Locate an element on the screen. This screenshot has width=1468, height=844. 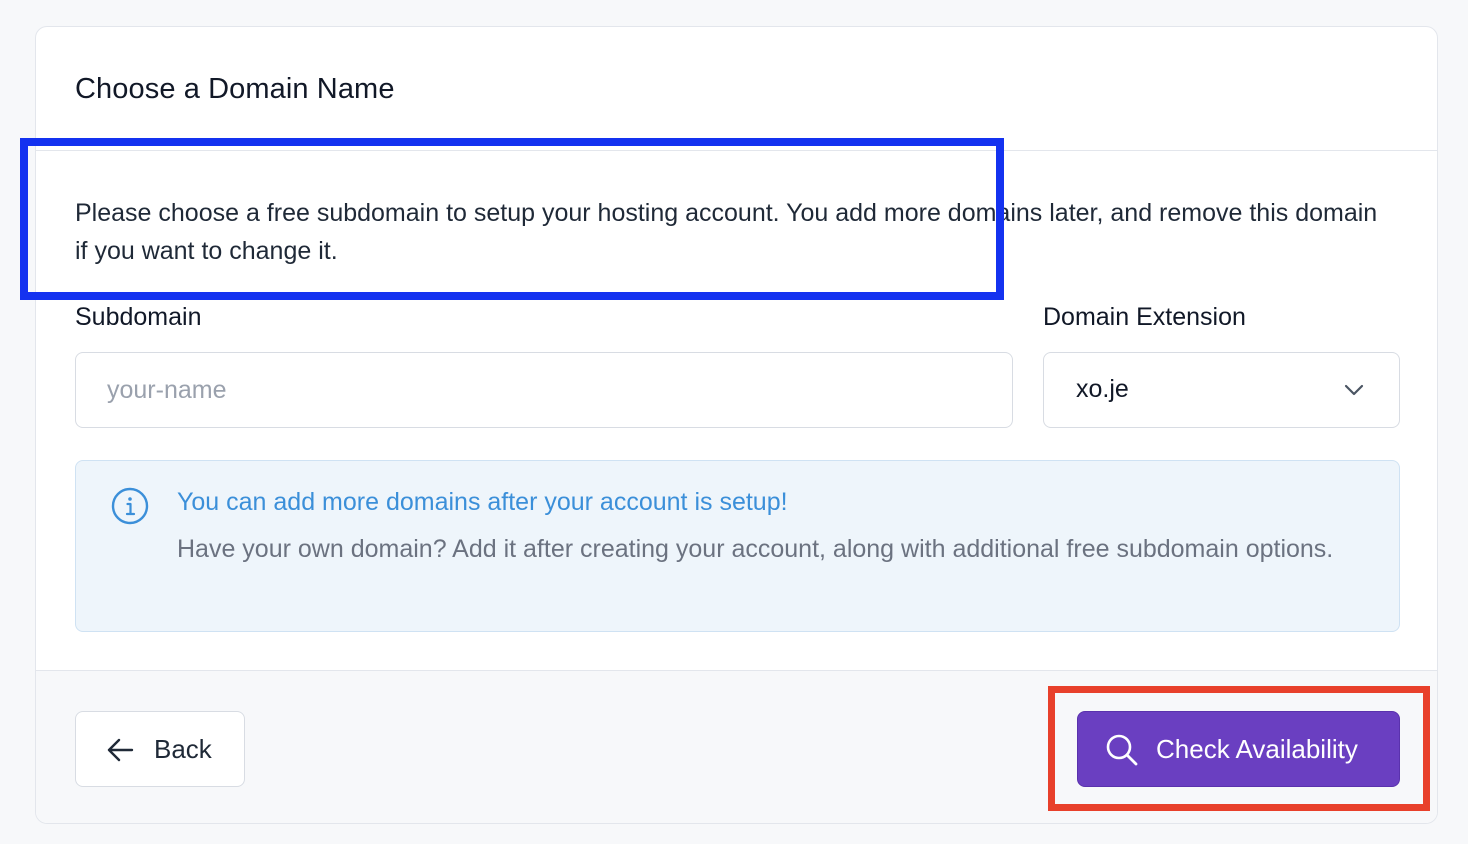
domain-extension-label: Domain Extension is located at coordinates (1144, 317).